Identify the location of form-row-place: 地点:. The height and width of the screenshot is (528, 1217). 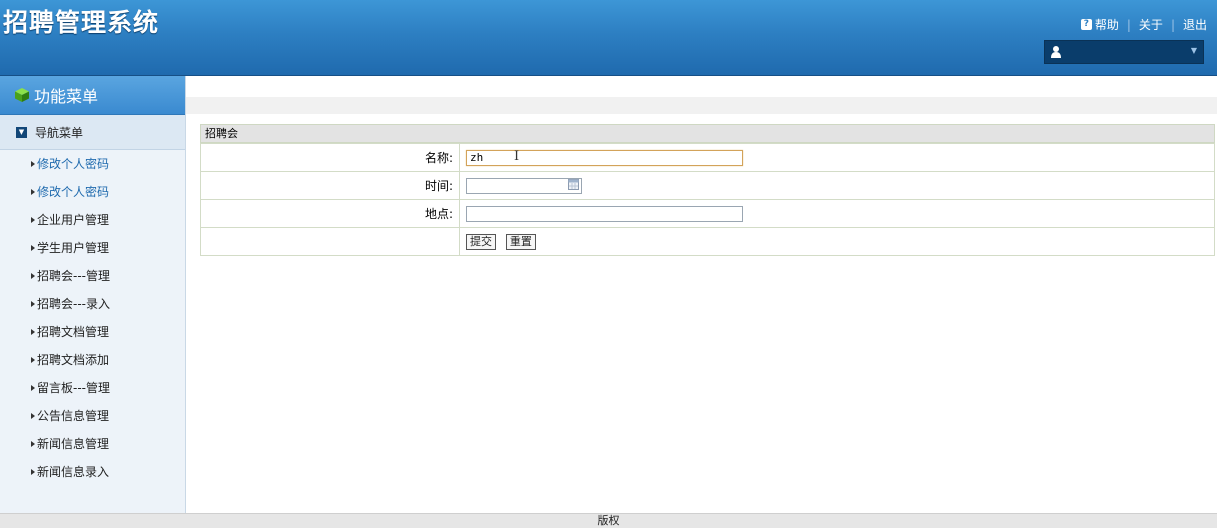
(707, 213).